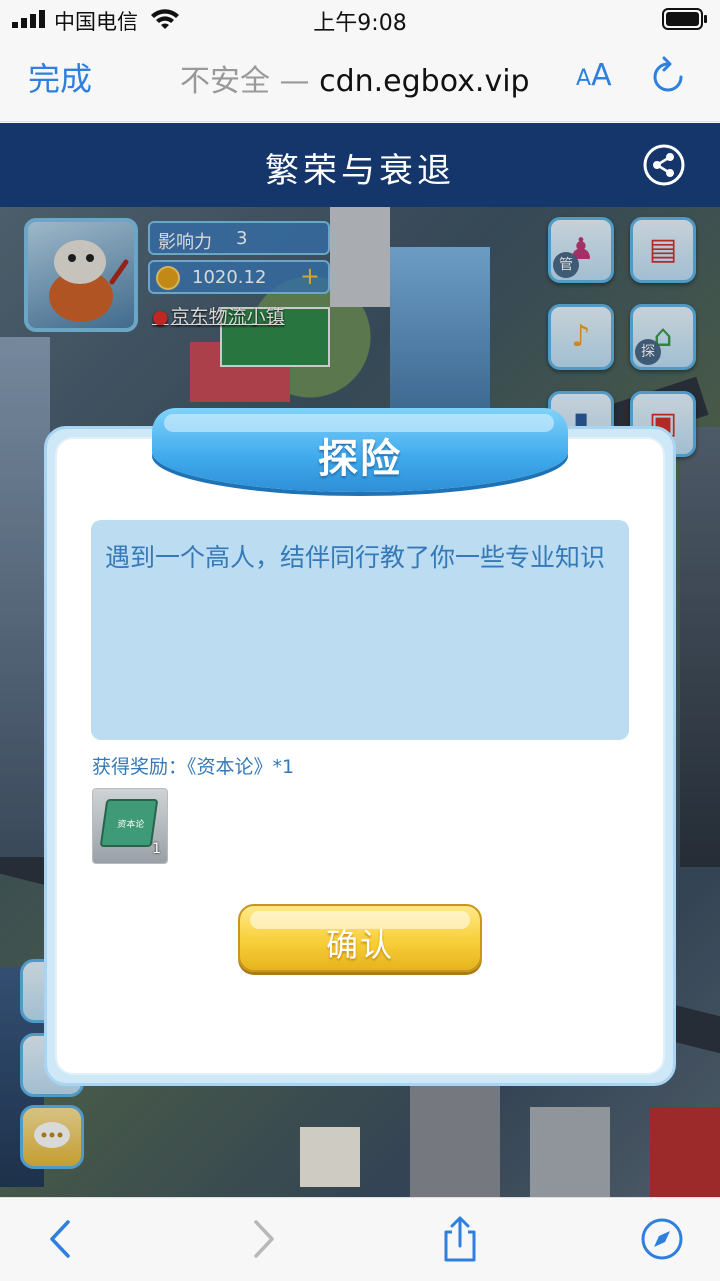 This screenshot has width=720, height=1281. What do you see at coordinates (584, 78) in the screenshot?
I see `aa-small: A` at bounding box center [584, 78].